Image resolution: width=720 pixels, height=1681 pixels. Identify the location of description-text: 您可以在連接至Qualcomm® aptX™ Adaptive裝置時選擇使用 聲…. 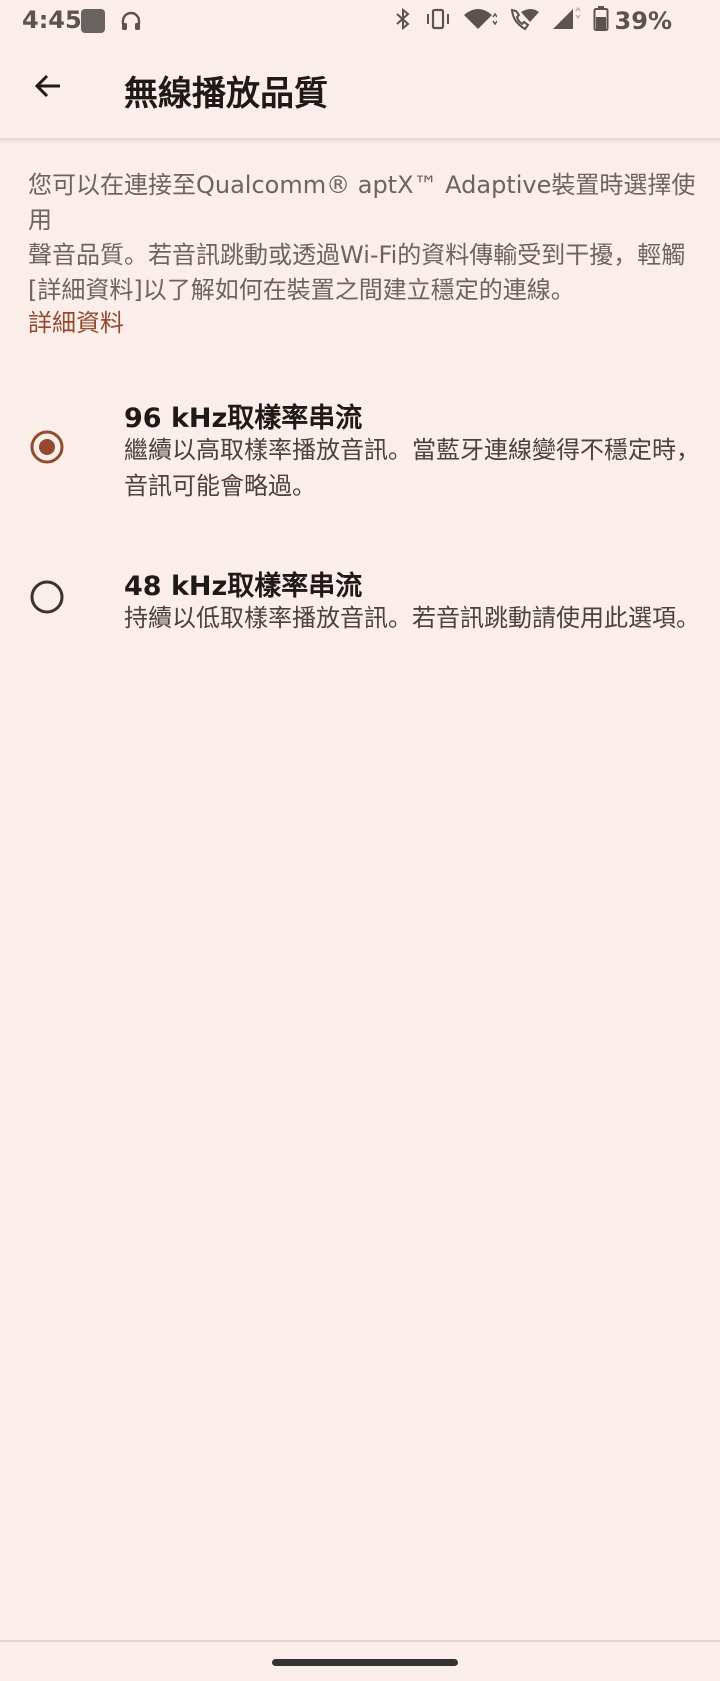
(364, 238).